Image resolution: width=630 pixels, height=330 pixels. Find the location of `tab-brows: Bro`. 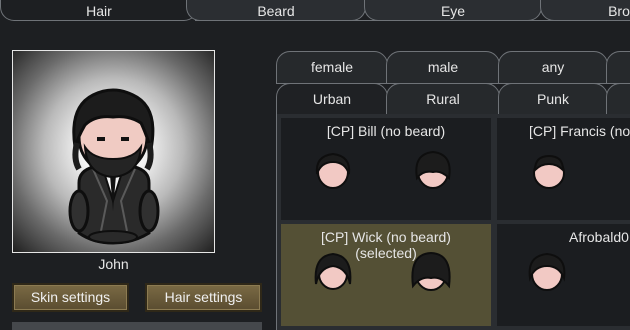

tab-brows: Bro is located at coordinates (585, 10).